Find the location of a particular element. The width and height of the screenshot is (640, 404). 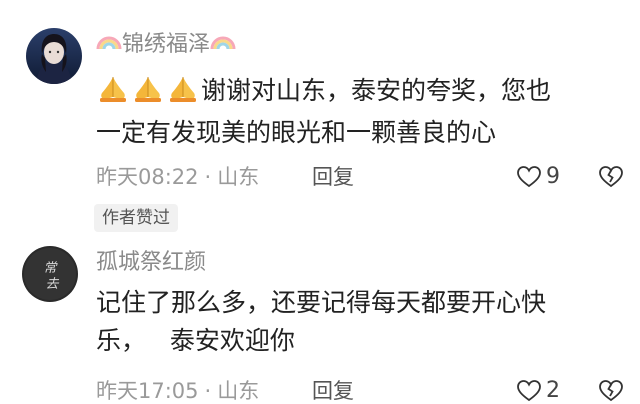

comment-text-line2: 乐， 泰安欢迎你 is located at coordinates (195, 340).